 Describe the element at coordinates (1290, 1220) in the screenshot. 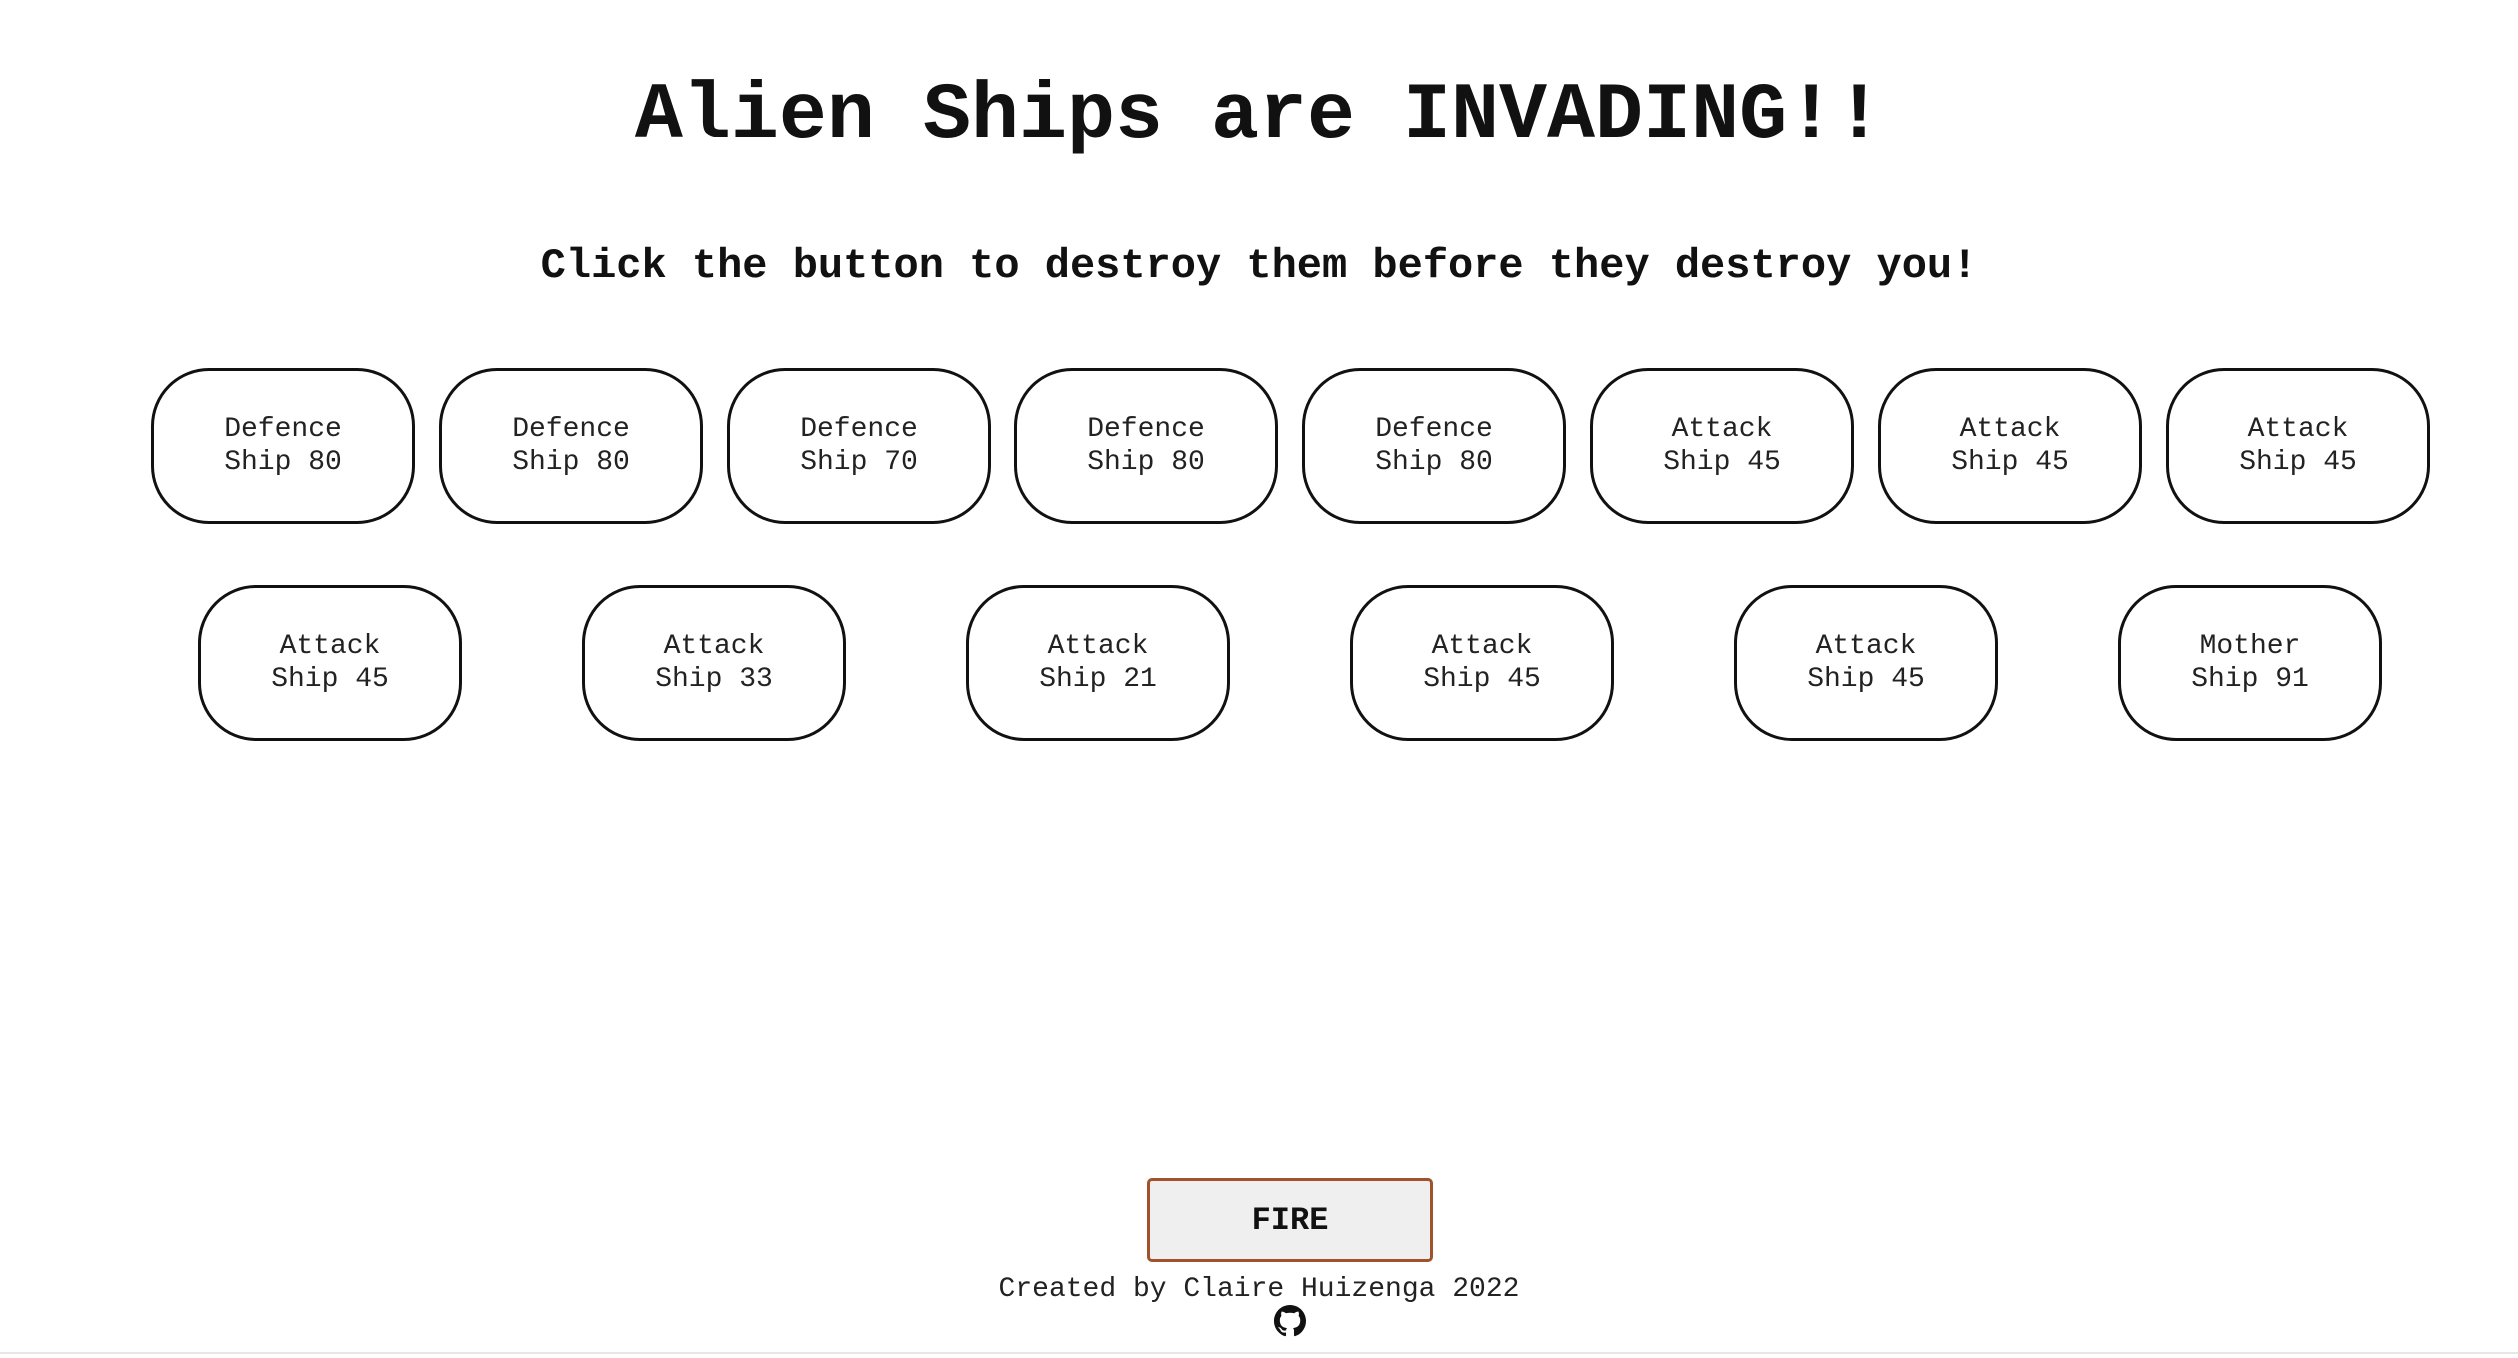

I see `fire-button: FIRE` at that location.